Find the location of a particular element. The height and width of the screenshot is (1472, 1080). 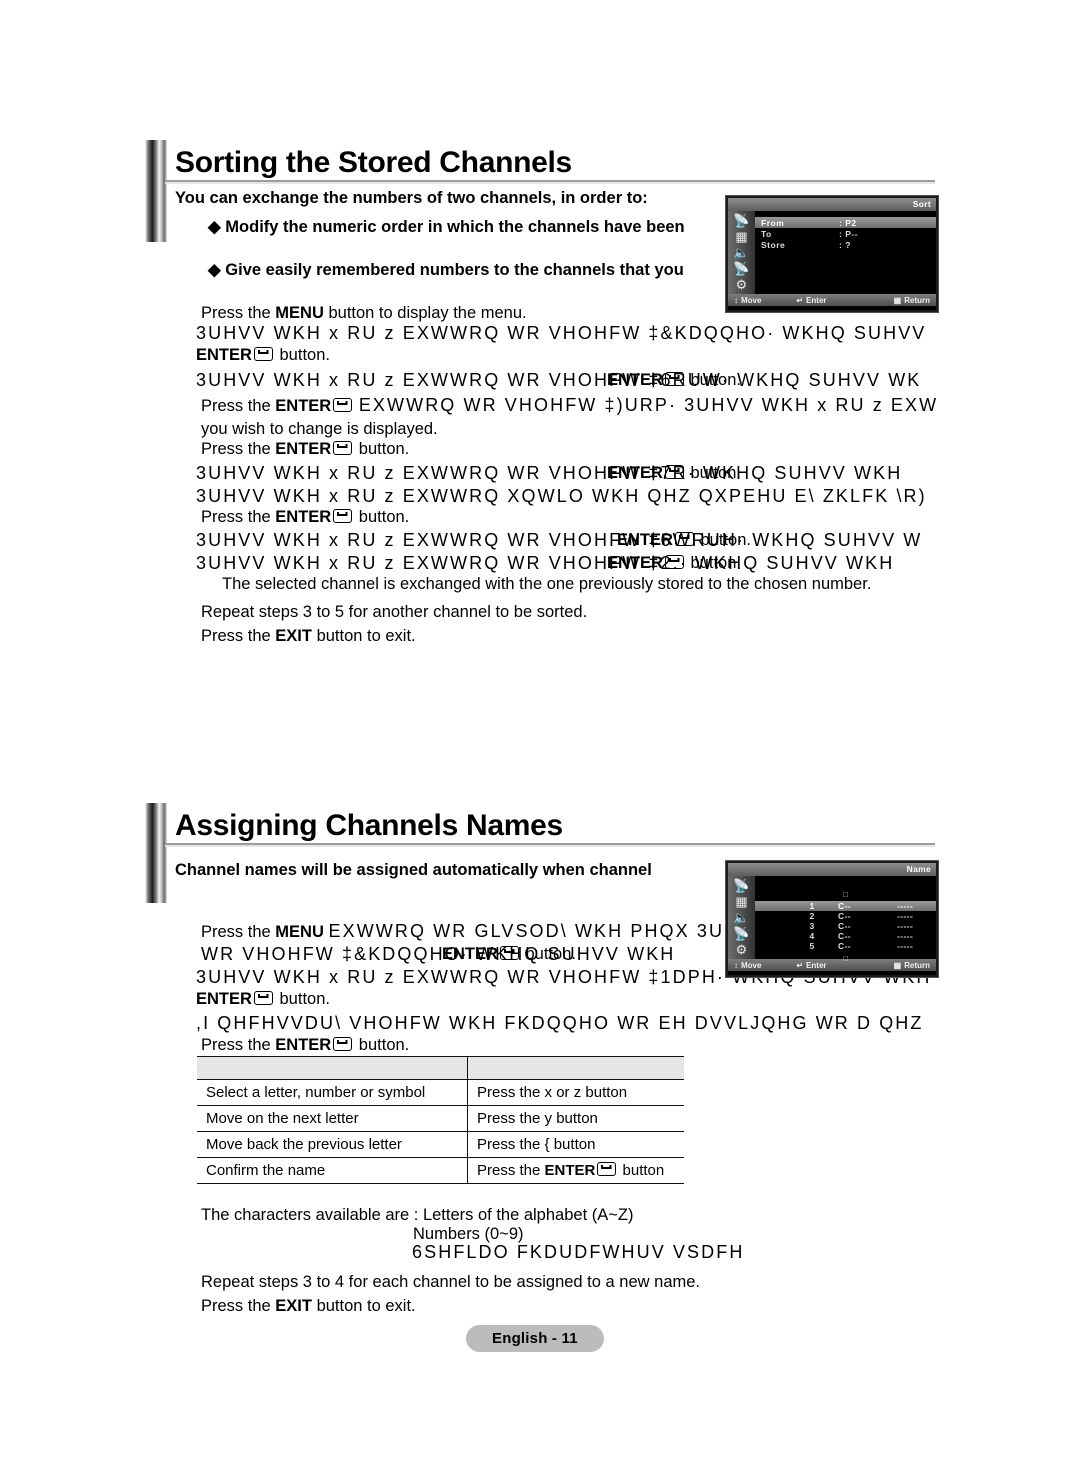

osd-name-row: 2 C-- ----- is located at coordinates (845, 916).